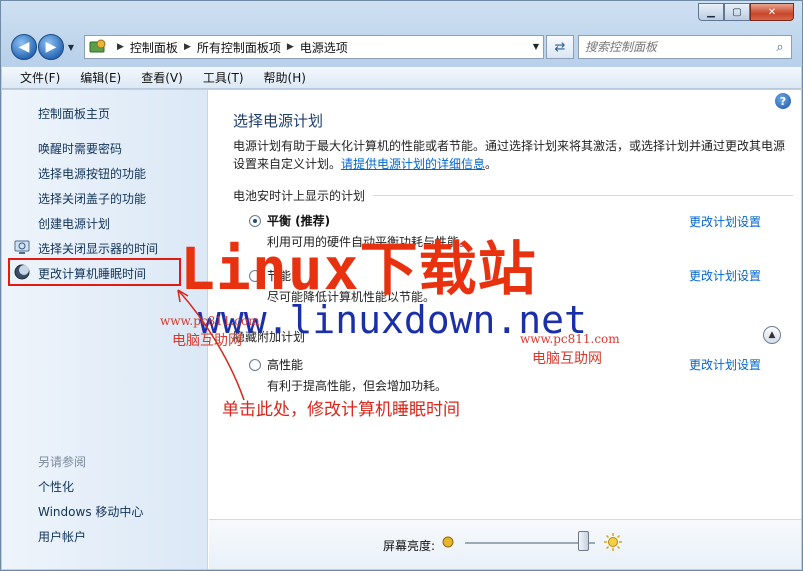 This screenshot has width=803, height=571. Describe the element at coordinates (725, 221) in the screenshot. I see `plan-balanced-change-link: 更改计划设置` at that location.